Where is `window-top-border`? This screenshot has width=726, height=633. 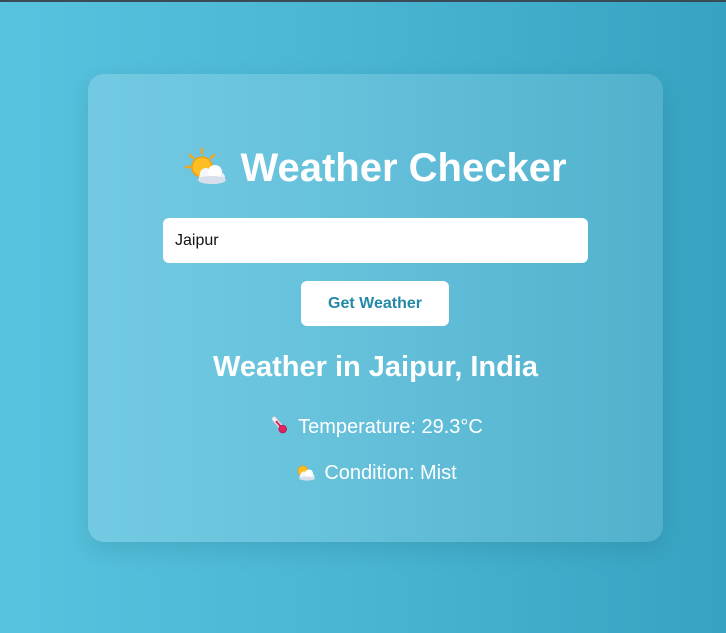
window-top-border is located at coordinates (363, 1).